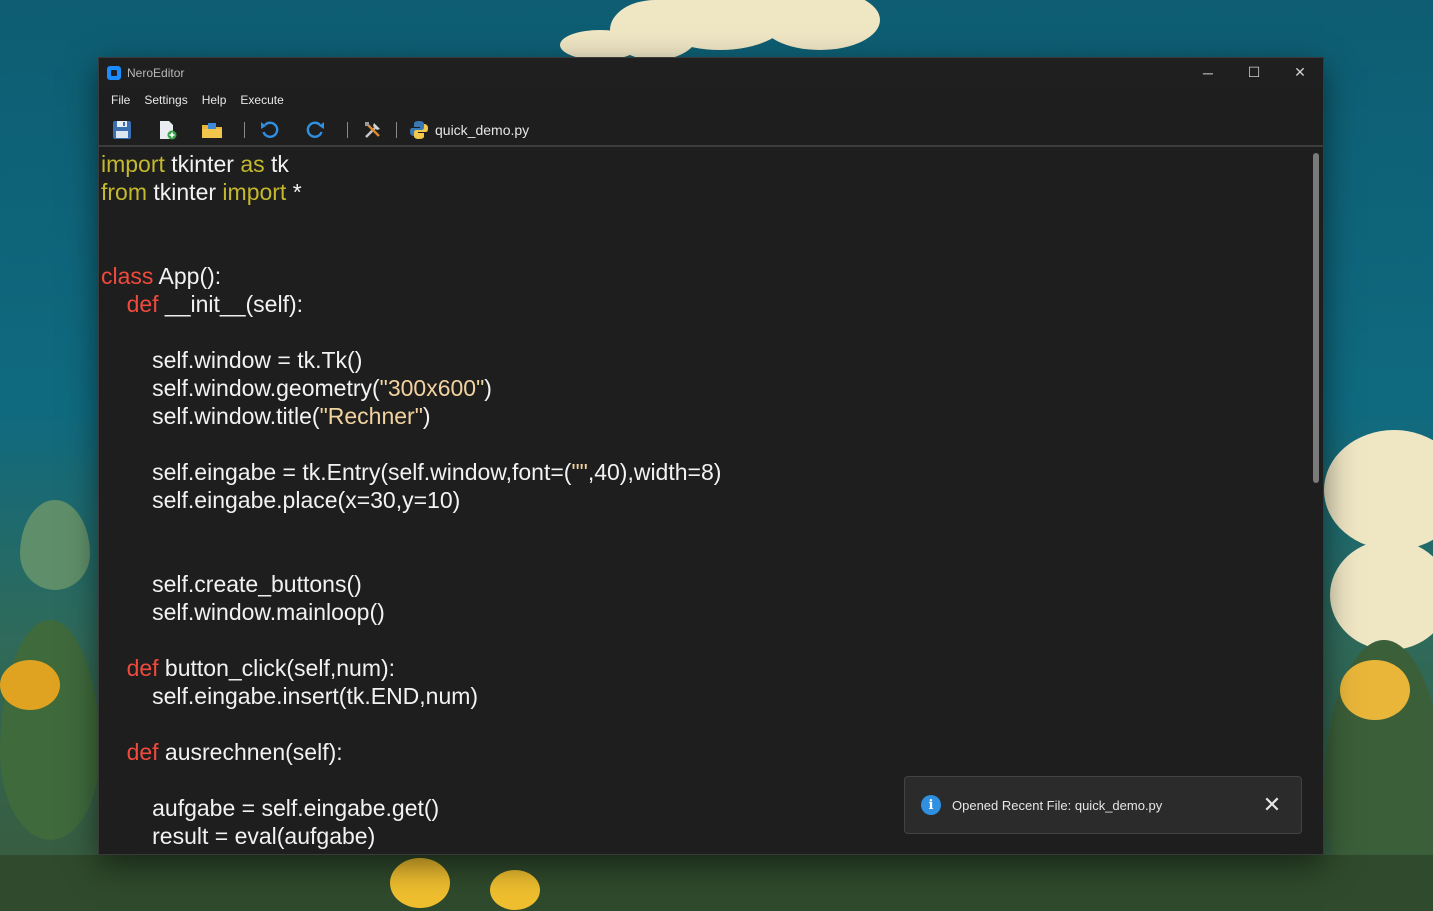  I want to click on code-token: self.eingabe.insert(tk.END,num), so click(290, 696).